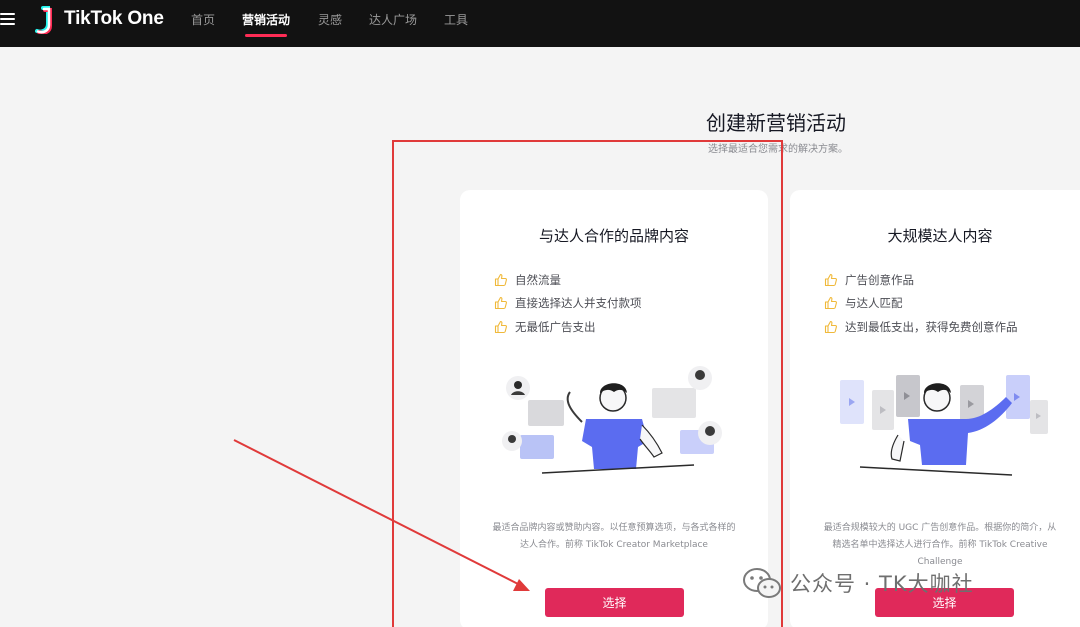  Describe the element at coordinates (879, 279) in the screenshot. I see `feature-label: 广告创意作品` at that location.